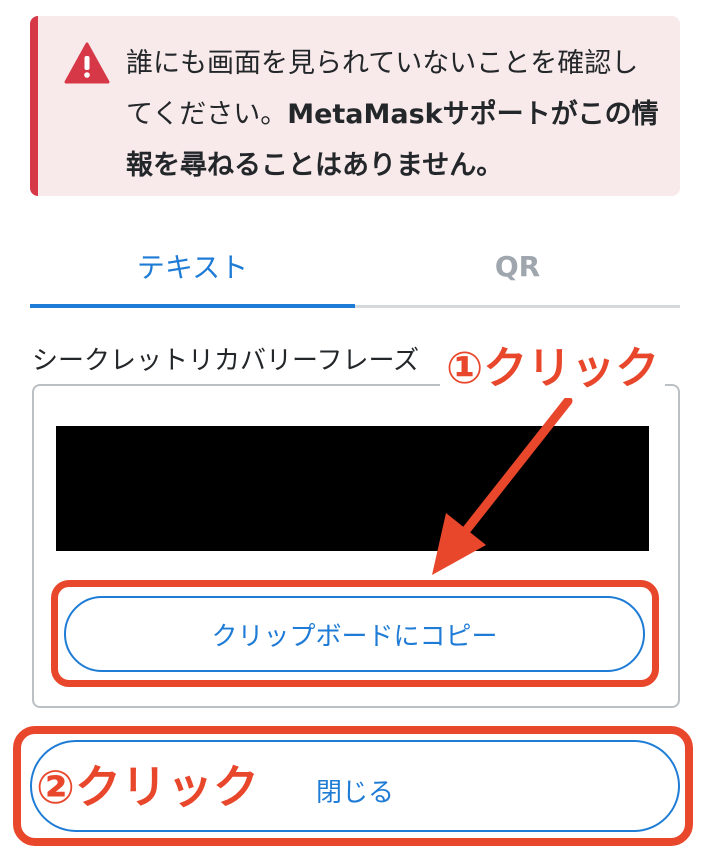 This screenshot has width=708, height=864. What do you see at coordinates (517, 269) in the screenshot?
I see `tab-qr: QR` at bounding box center [517, 269].